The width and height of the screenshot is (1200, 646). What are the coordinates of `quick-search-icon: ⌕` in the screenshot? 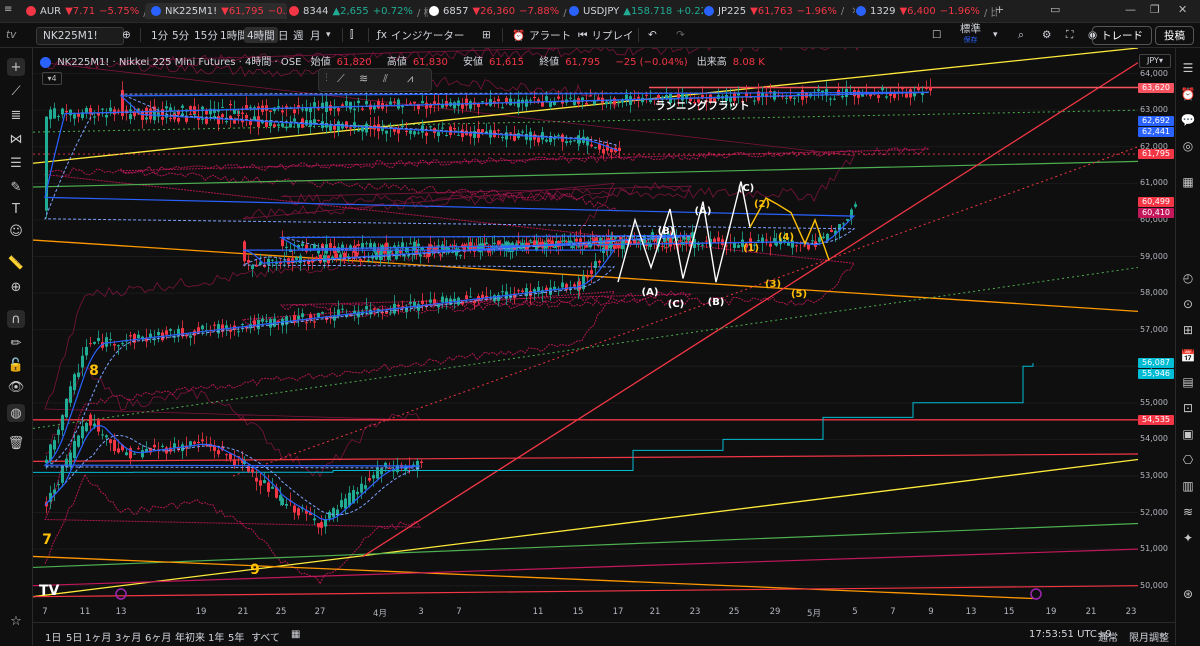 It's located at (1021, 35).